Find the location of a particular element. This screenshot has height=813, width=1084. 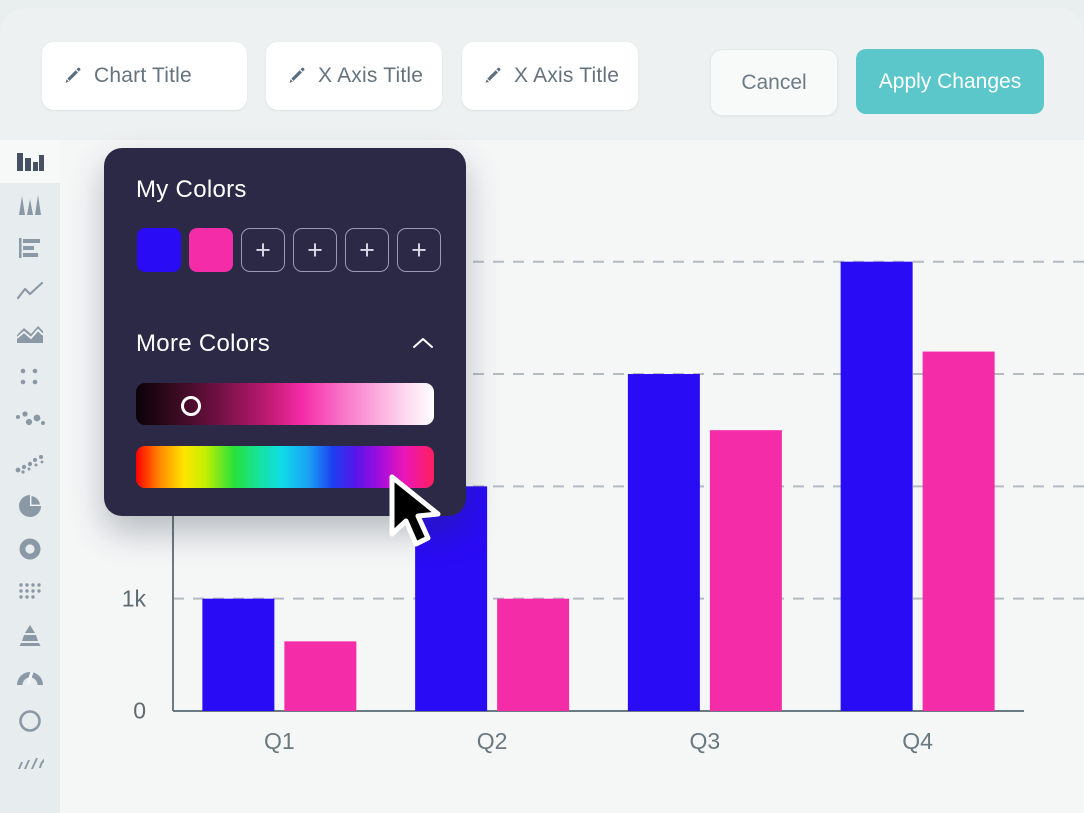

line-chart-icon is located at coordinates (30, 290).